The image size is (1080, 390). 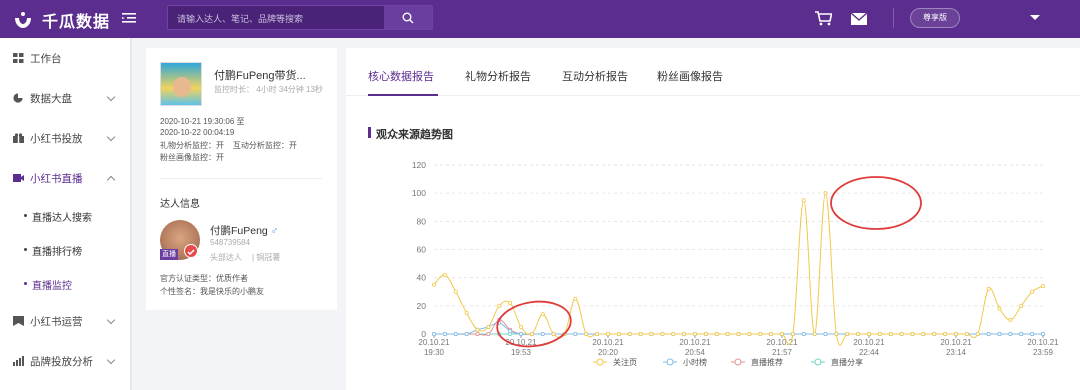 I want to click on sidebar-item-label: 品牌投放分析, so click(x=61, y=361).